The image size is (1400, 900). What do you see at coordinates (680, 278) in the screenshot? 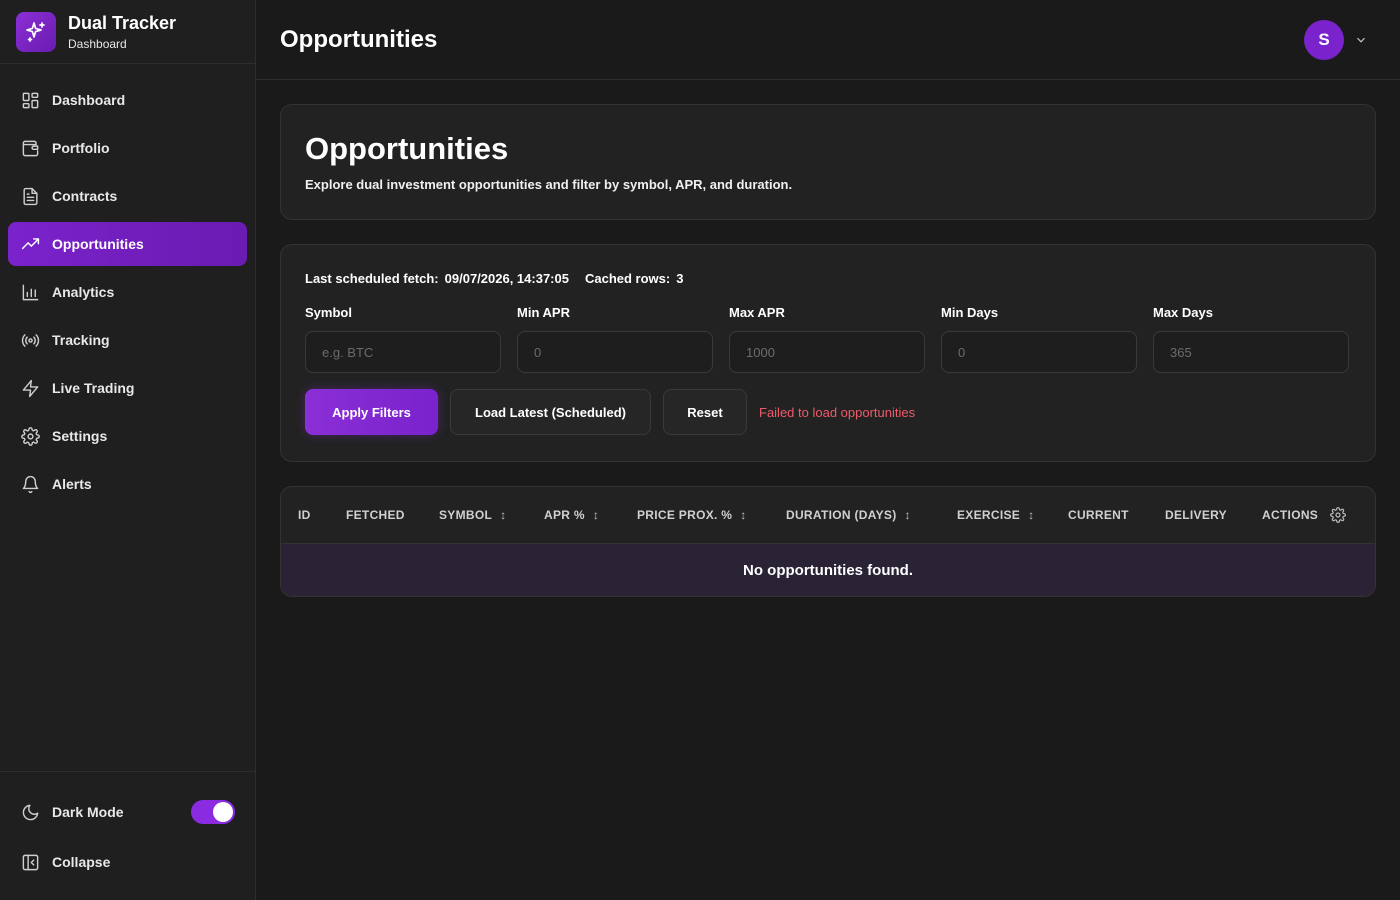
I see `cached-value: 3` at bounding box center [680, 278].